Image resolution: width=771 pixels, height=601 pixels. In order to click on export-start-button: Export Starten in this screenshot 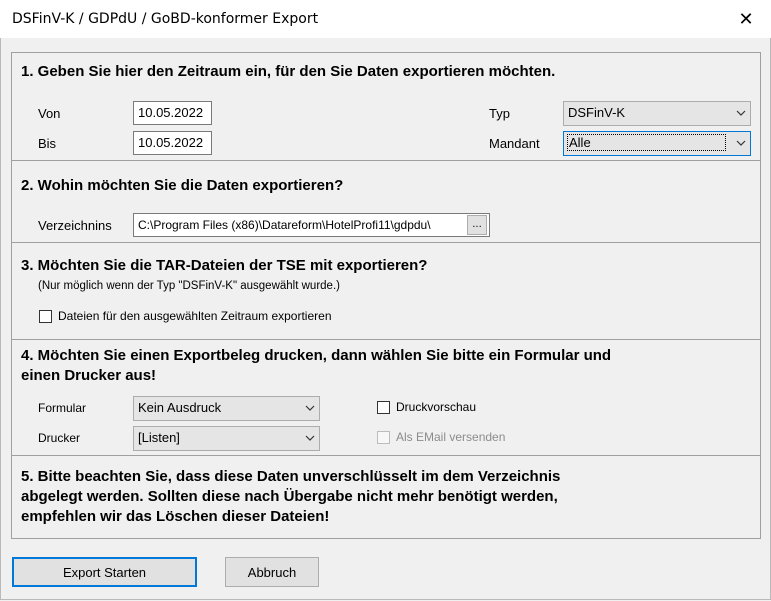, I will do `click(104, 572)`.